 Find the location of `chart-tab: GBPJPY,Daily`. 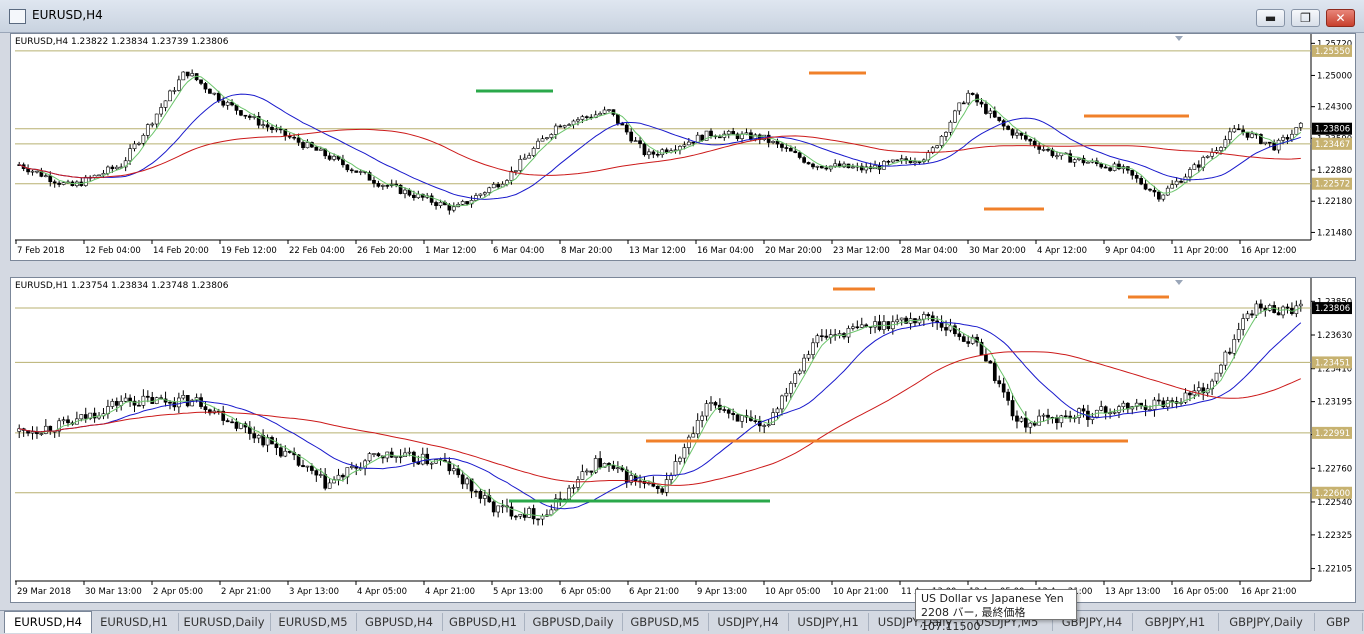

chart-tab: GBPJPY,Daily is located at coordinates (1266, 622).